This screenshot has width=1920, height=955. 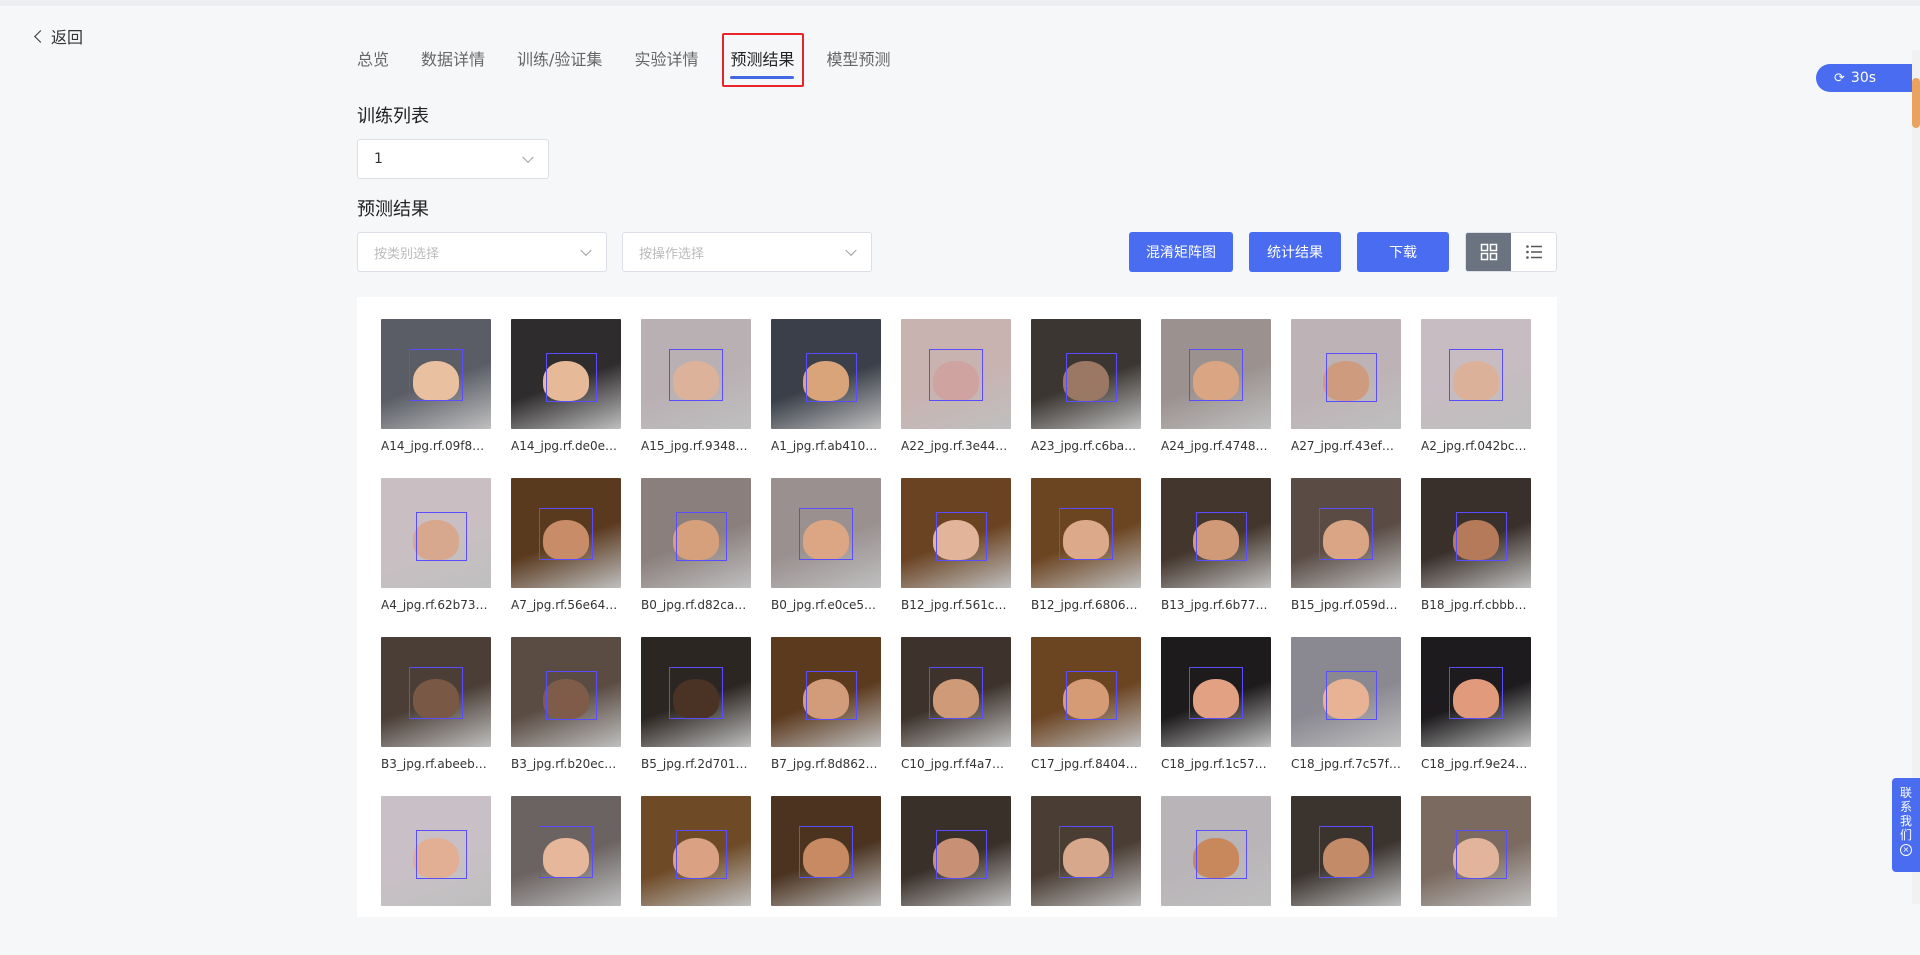 I want to click on category-select: 按类别选择, so click(x=482, y=252).